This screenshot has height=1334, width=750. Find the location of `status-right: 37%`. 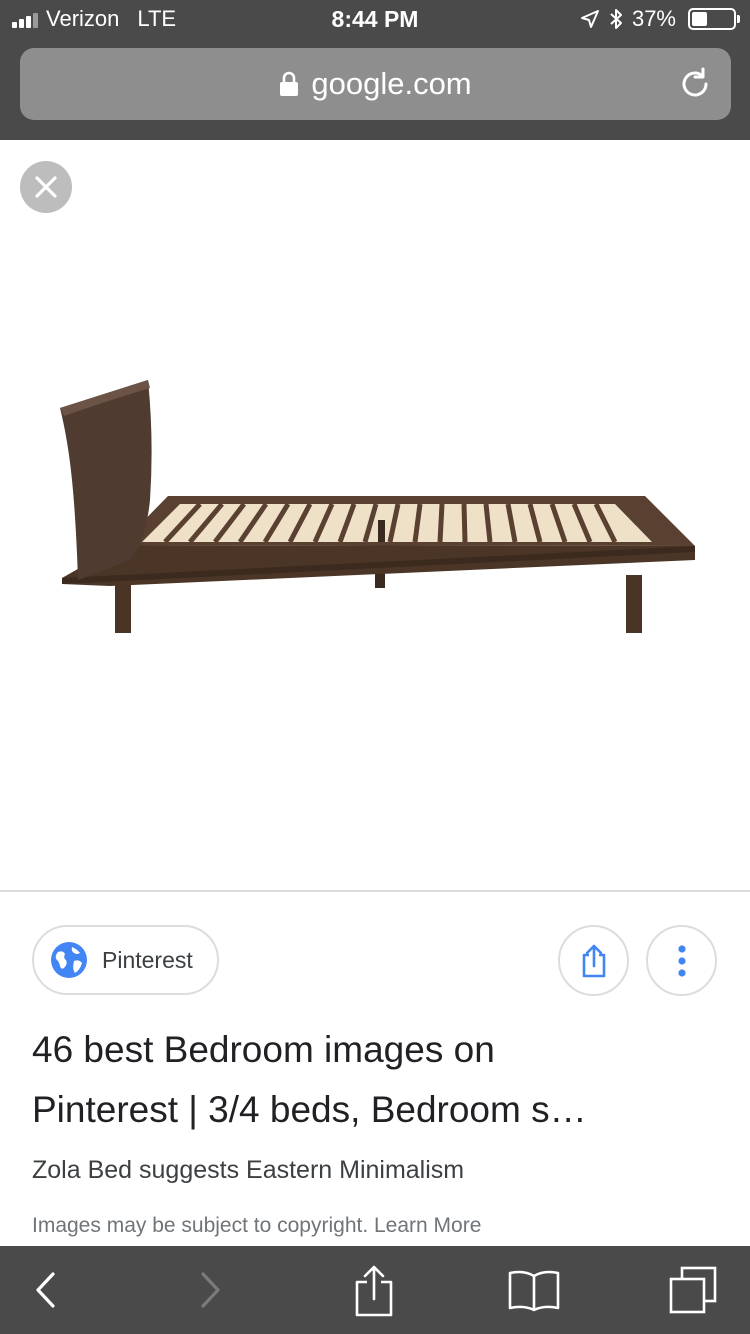

status-right: 37% is located at coordinates (660, 19).